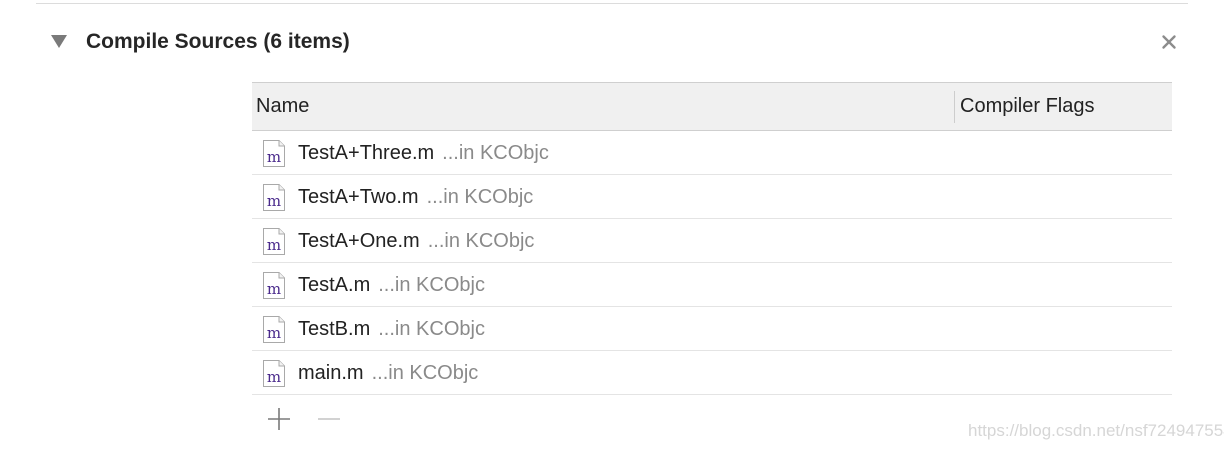  What do you see at coordinates (712, 197) in the screenshot?
I see `table-row: m TestA+Two.m ...in KCObjc` at bounding box center [712, 197].